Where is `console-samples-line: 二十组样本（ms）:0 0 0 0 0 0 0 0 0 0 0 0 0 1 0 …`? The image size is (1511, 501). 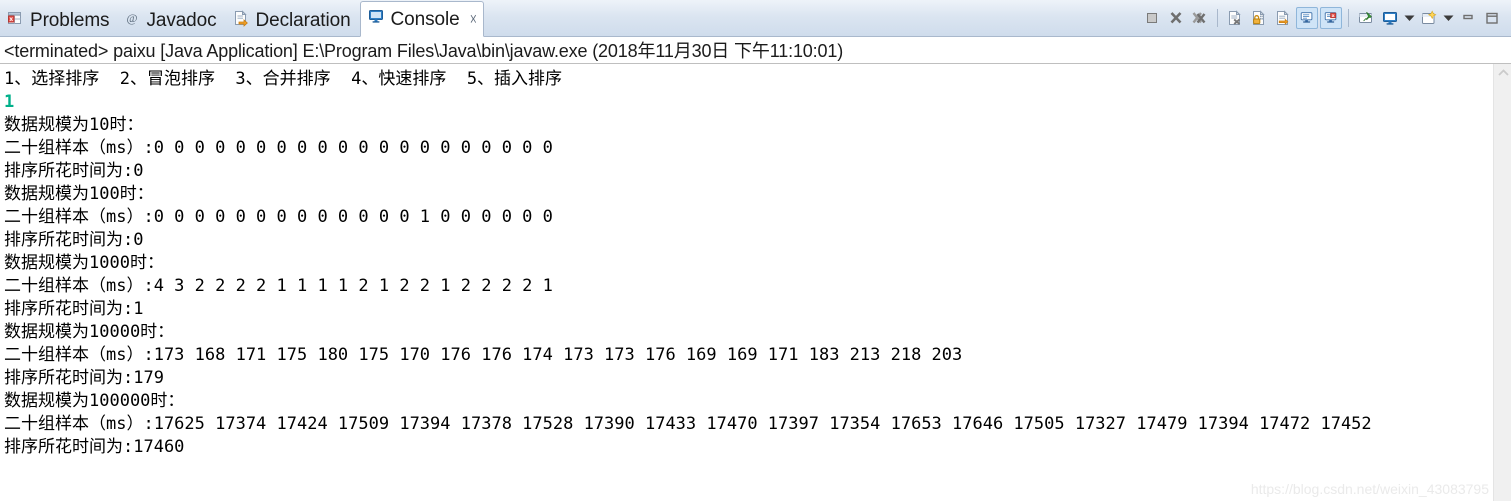
console-samples-line: 二十组样本（ms）:0 0 0 0 0 0 0 0 0 0 0 0 0 1 0 … is located at coordinates (278, 217).